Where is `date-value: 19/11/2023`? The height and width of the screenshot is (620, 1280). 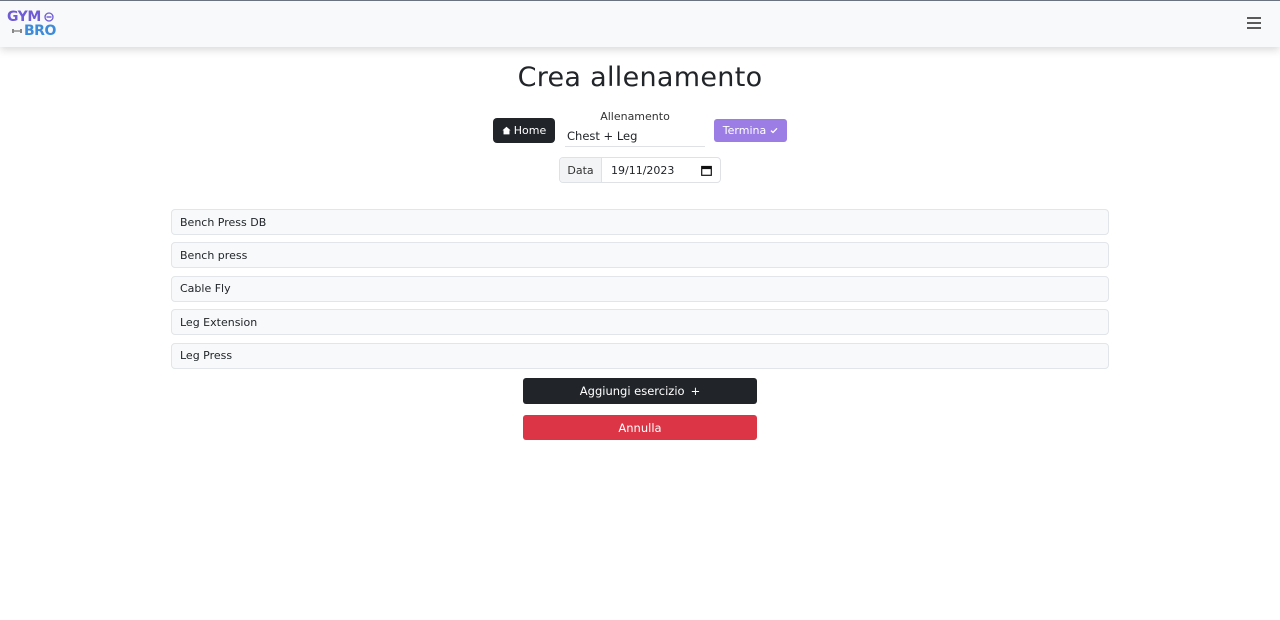 date-value: 19/11/2023 is located at coordinates (643, 170).